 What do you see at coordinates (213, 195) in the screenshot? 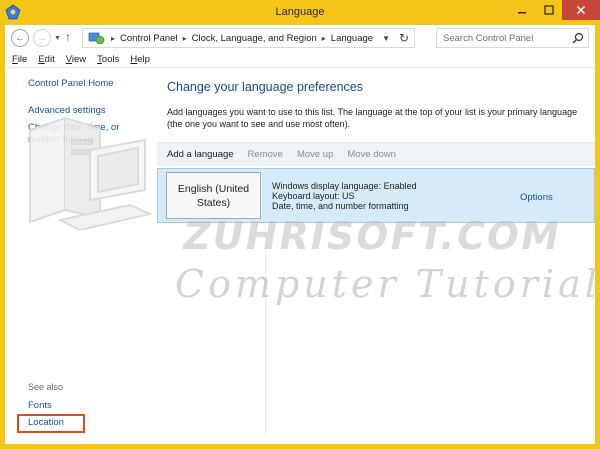
I see `language-name-tile: English (United States)` at bounding box center [213, 195].